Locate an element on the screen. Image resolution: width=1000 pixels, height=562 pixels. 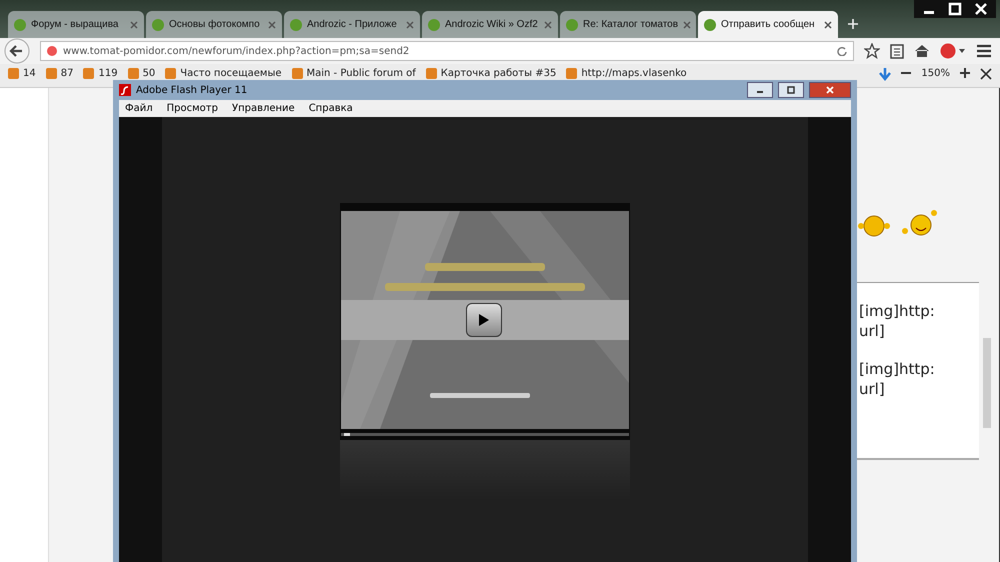
address-field: www.tomat-pomidor.com/newforum/index.php?action=pm;sa=send2 is located at coordinates (447, 51).